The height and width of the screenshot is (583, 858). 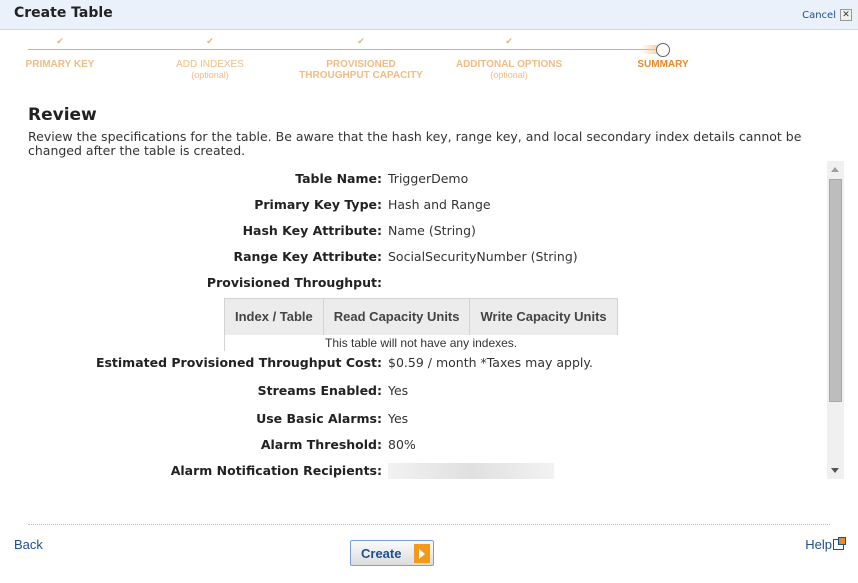 What do you see at coordinates (483, 256) in the screenshot?
I see `detail-value: SocialSecurityNumber (String)` at bounding box center [483, 256].